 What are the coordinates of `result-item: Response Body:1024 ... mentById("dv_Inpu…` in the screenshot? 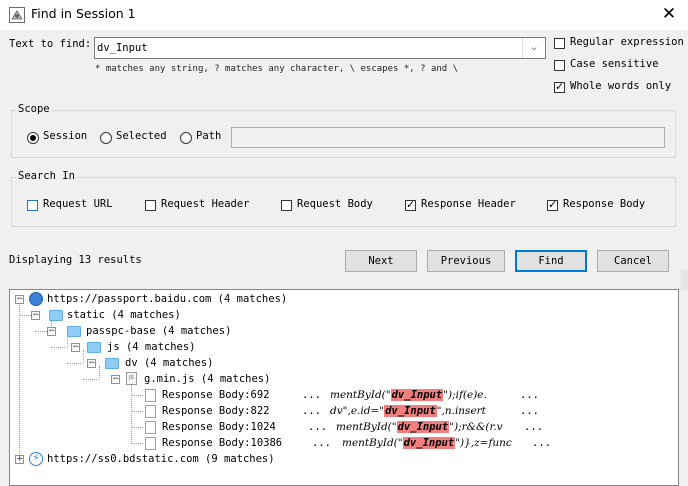 It's located at (352, 427).